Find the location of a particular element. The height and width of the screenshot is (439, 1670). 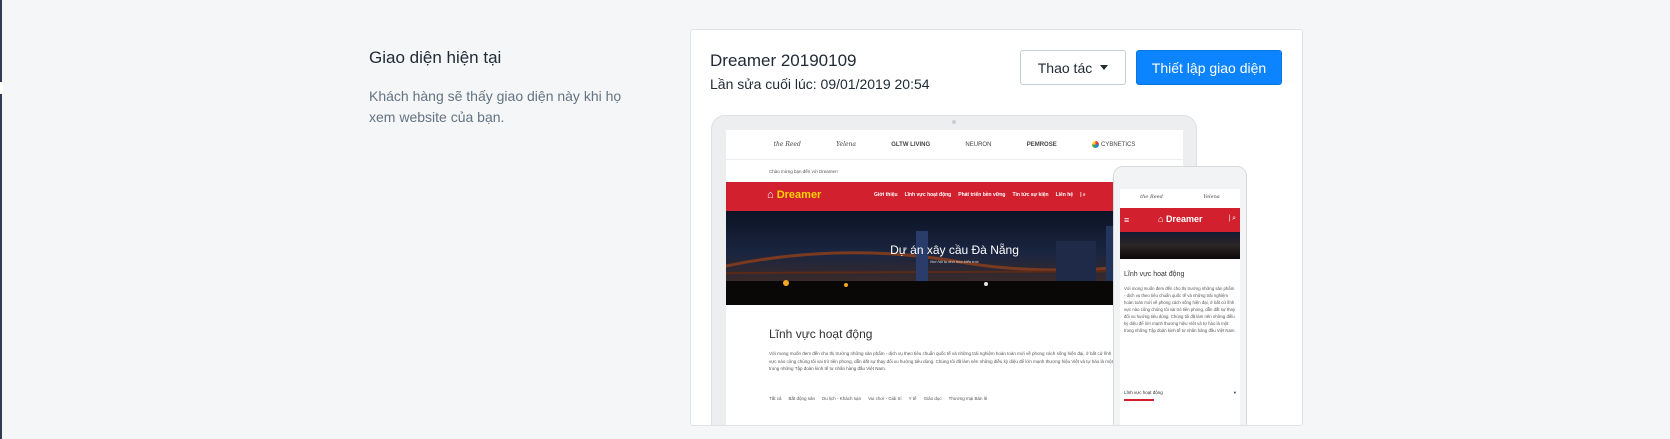

nav-item: Tin tức sự kiện is located at coordinates (1030, 195).